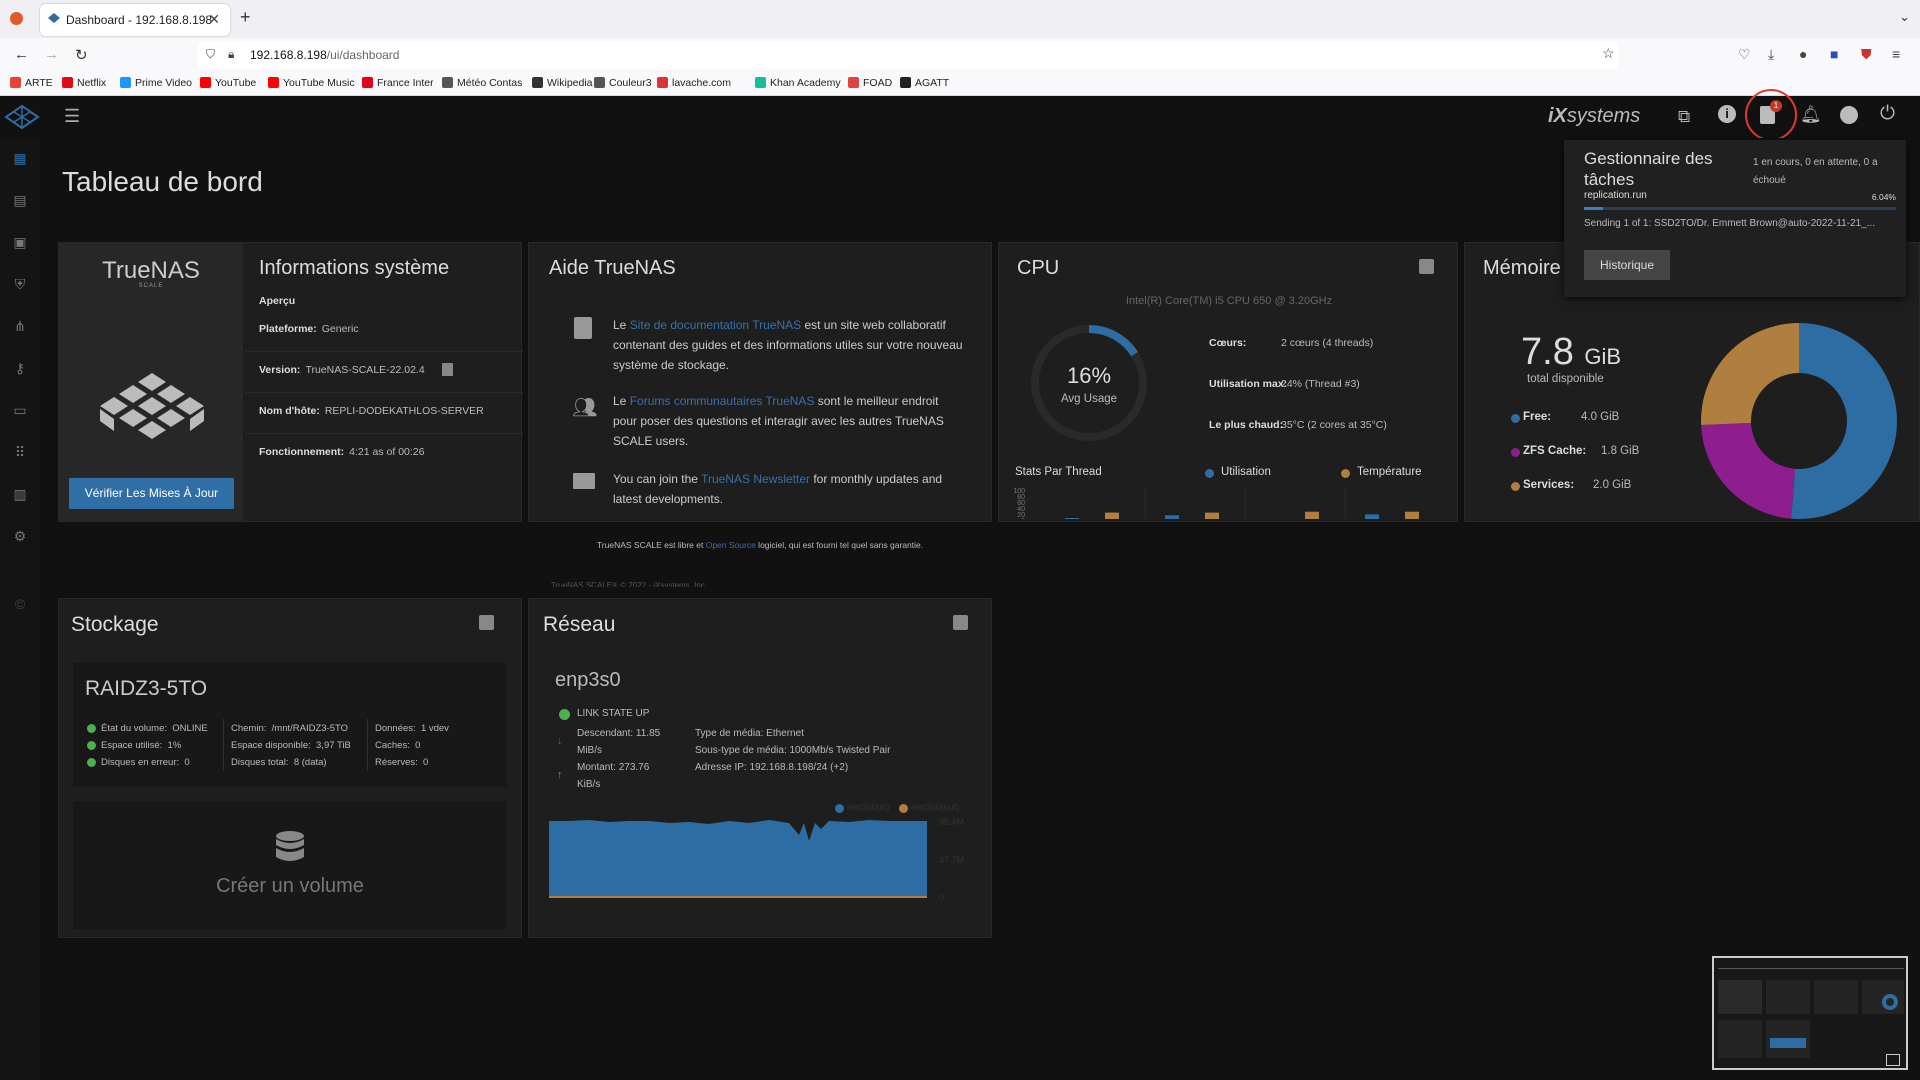 The height and width of the screenshot is (1080, 1920). What do you see at coordinates (139, 20) in the screenshot?
I see `tab-title: Dashboard - 192.168.8.198` at bounding box center [139, 20].